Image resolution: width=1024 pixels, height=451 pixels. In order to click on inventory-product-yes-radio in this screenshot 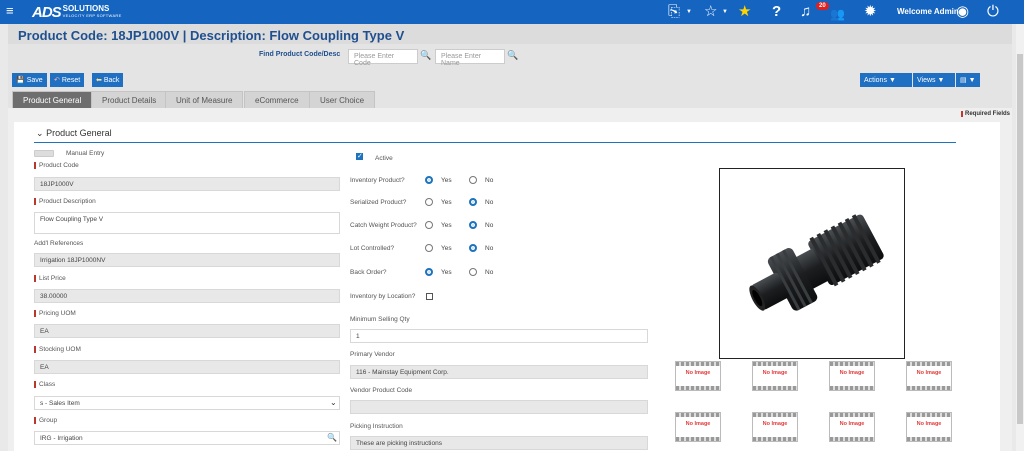, I will do `click(429, 180)`.